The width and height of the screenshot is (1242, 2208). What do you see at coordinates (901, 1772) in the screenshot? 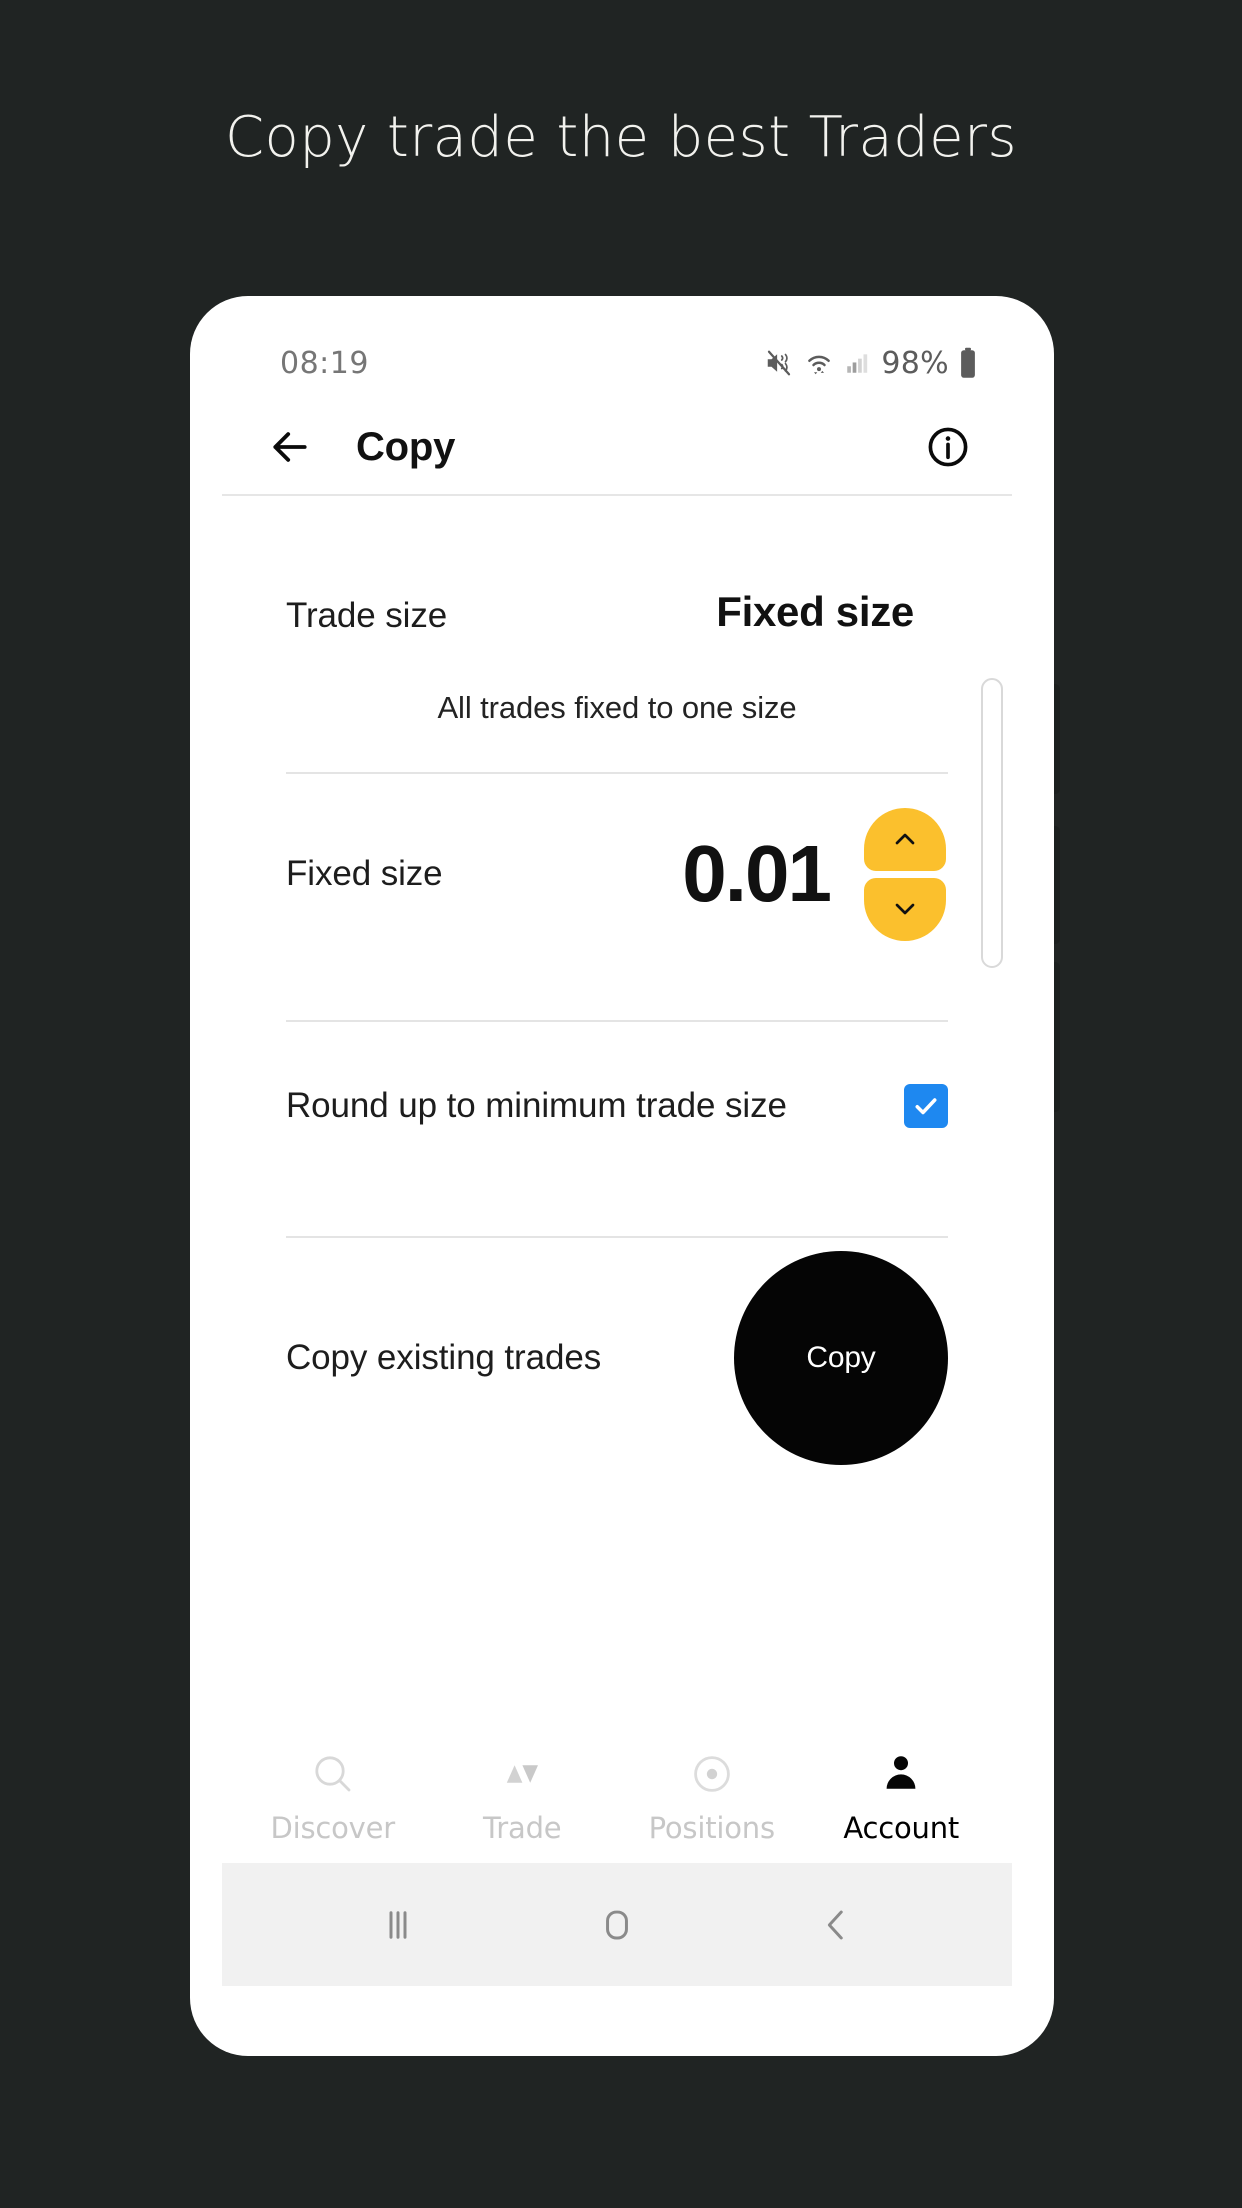
I see `person-icon` at bounding box center [901, 1772].